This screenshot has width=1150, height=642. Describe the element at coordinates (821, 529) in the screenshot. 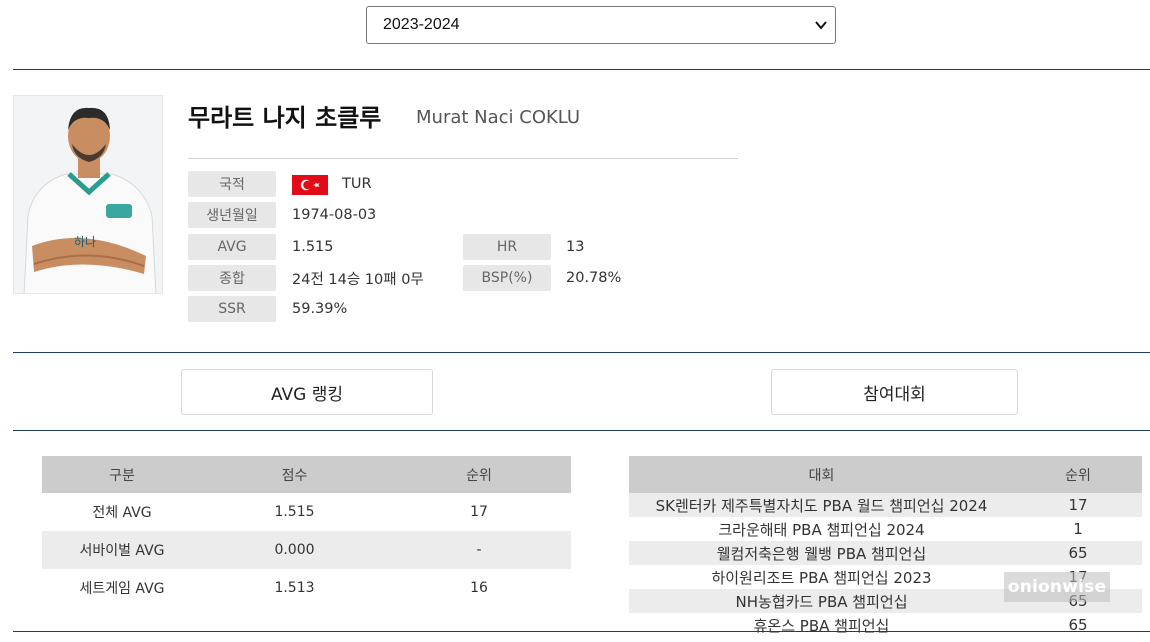

I see `competition-name: 크라운해태 PBA 챔피언십 2024` at that location.